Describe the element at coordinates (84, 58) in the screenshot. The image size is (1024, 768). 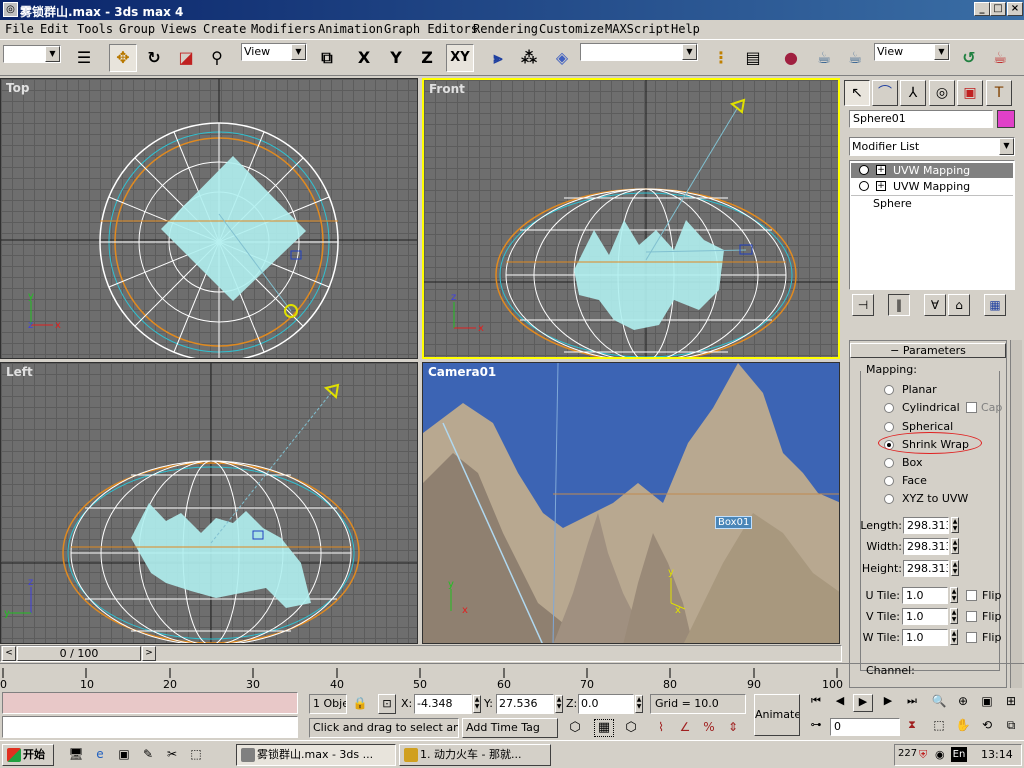
I see `select-by-name-icon: ☰` at that location.